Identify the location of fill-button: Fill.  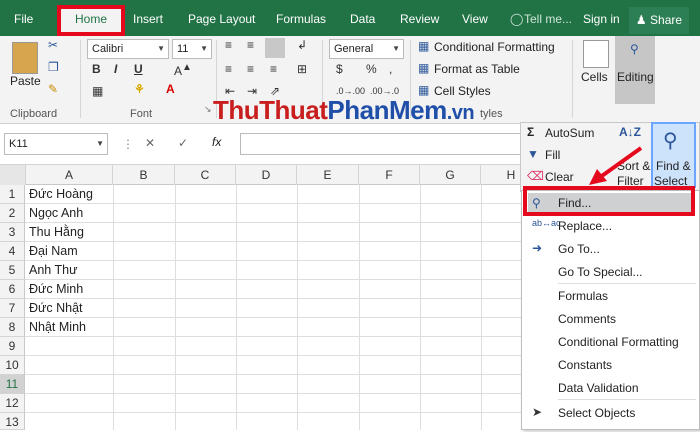
(552, 155).